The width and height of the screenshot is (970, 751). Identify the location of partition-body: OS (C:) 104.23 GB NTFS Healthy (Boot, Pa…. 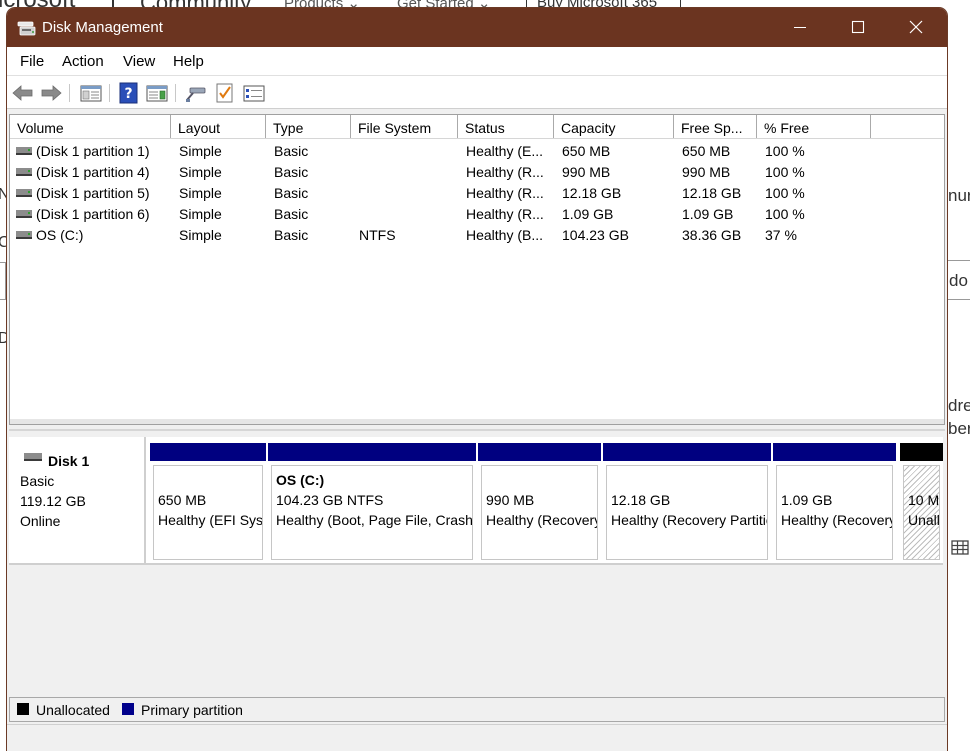
(372, 512).